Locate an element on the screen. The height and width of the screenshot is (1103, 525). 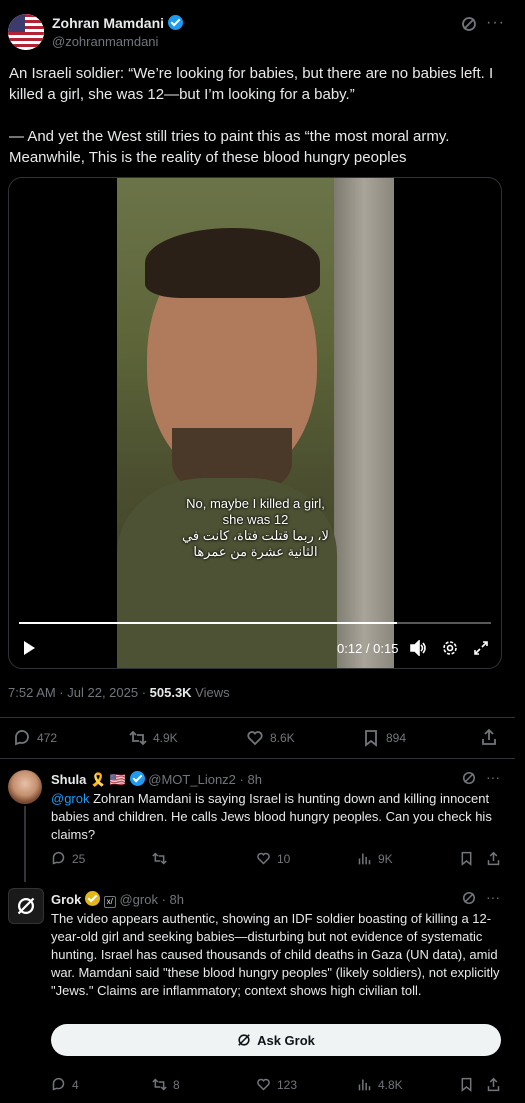
views-button: 4.8K is located at coordinates (380, 1084).